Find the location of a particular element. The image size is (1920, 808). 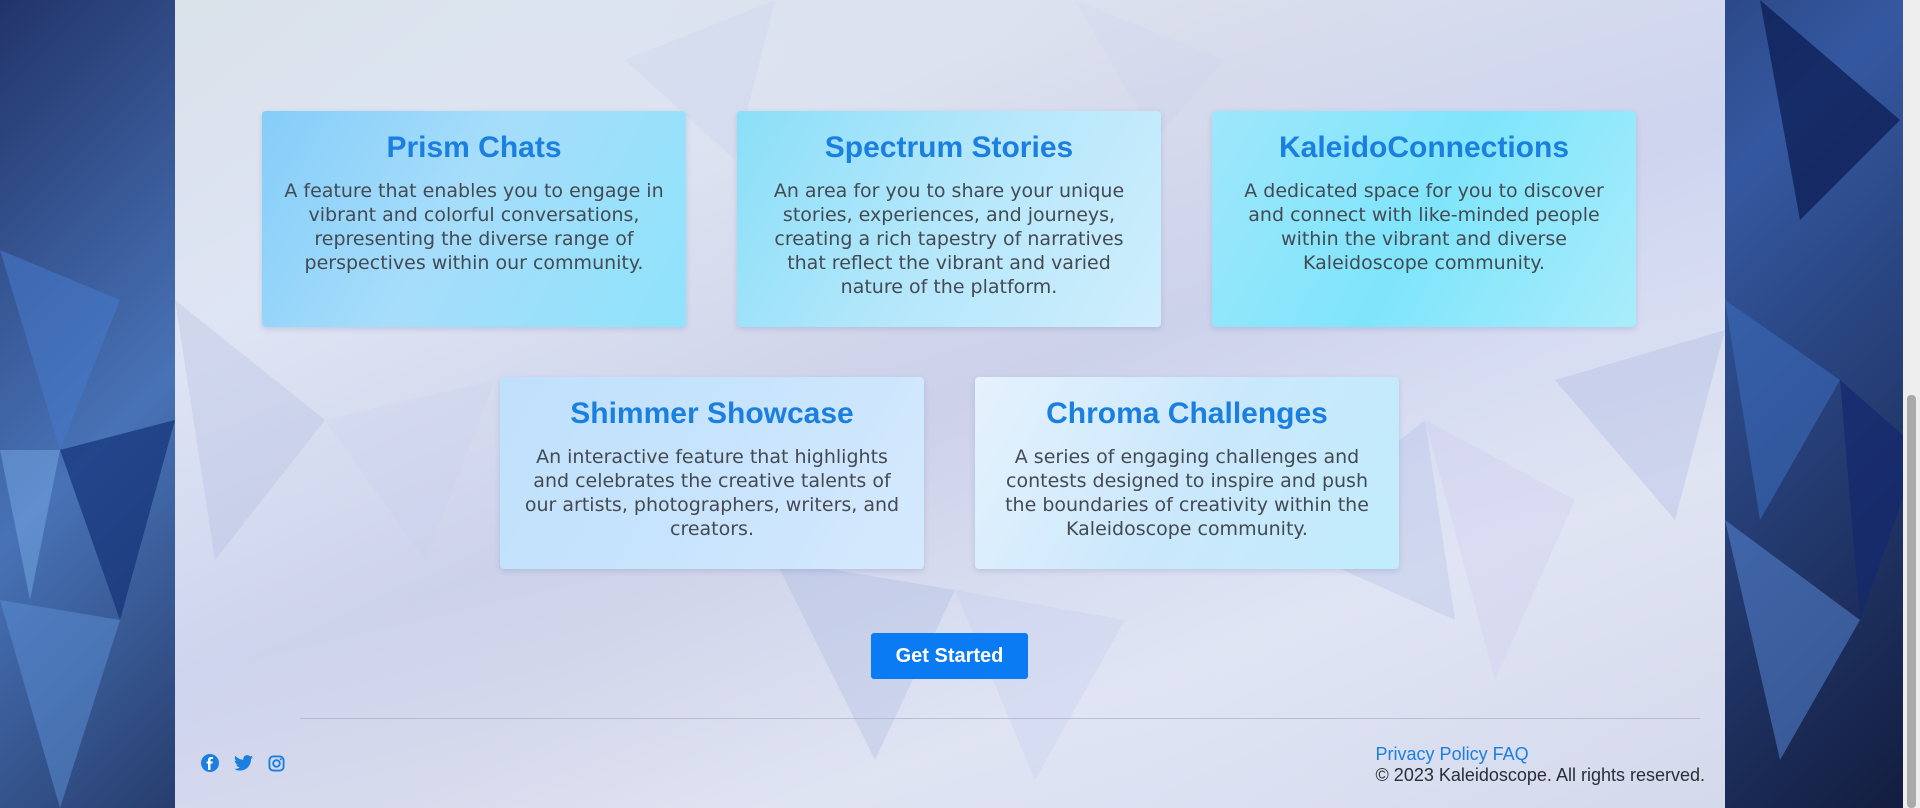

privacy-policy-link: Privacy Policy is located at coordinates (1432, 754).